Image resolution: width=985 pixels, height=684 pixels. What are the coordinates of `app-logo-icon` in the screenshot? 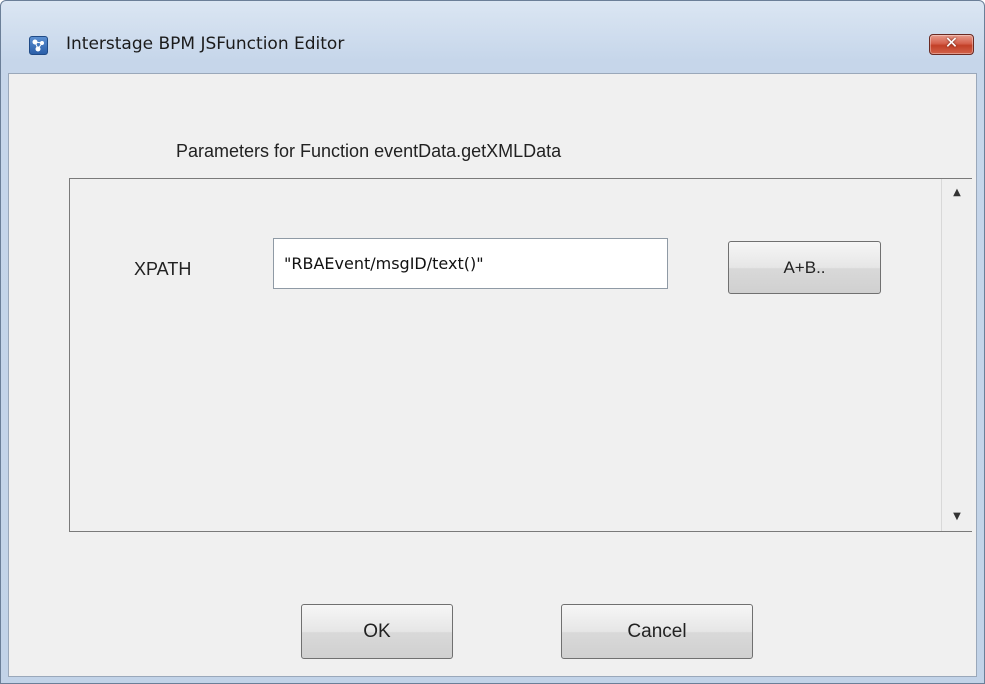 It's located at (38, 45).